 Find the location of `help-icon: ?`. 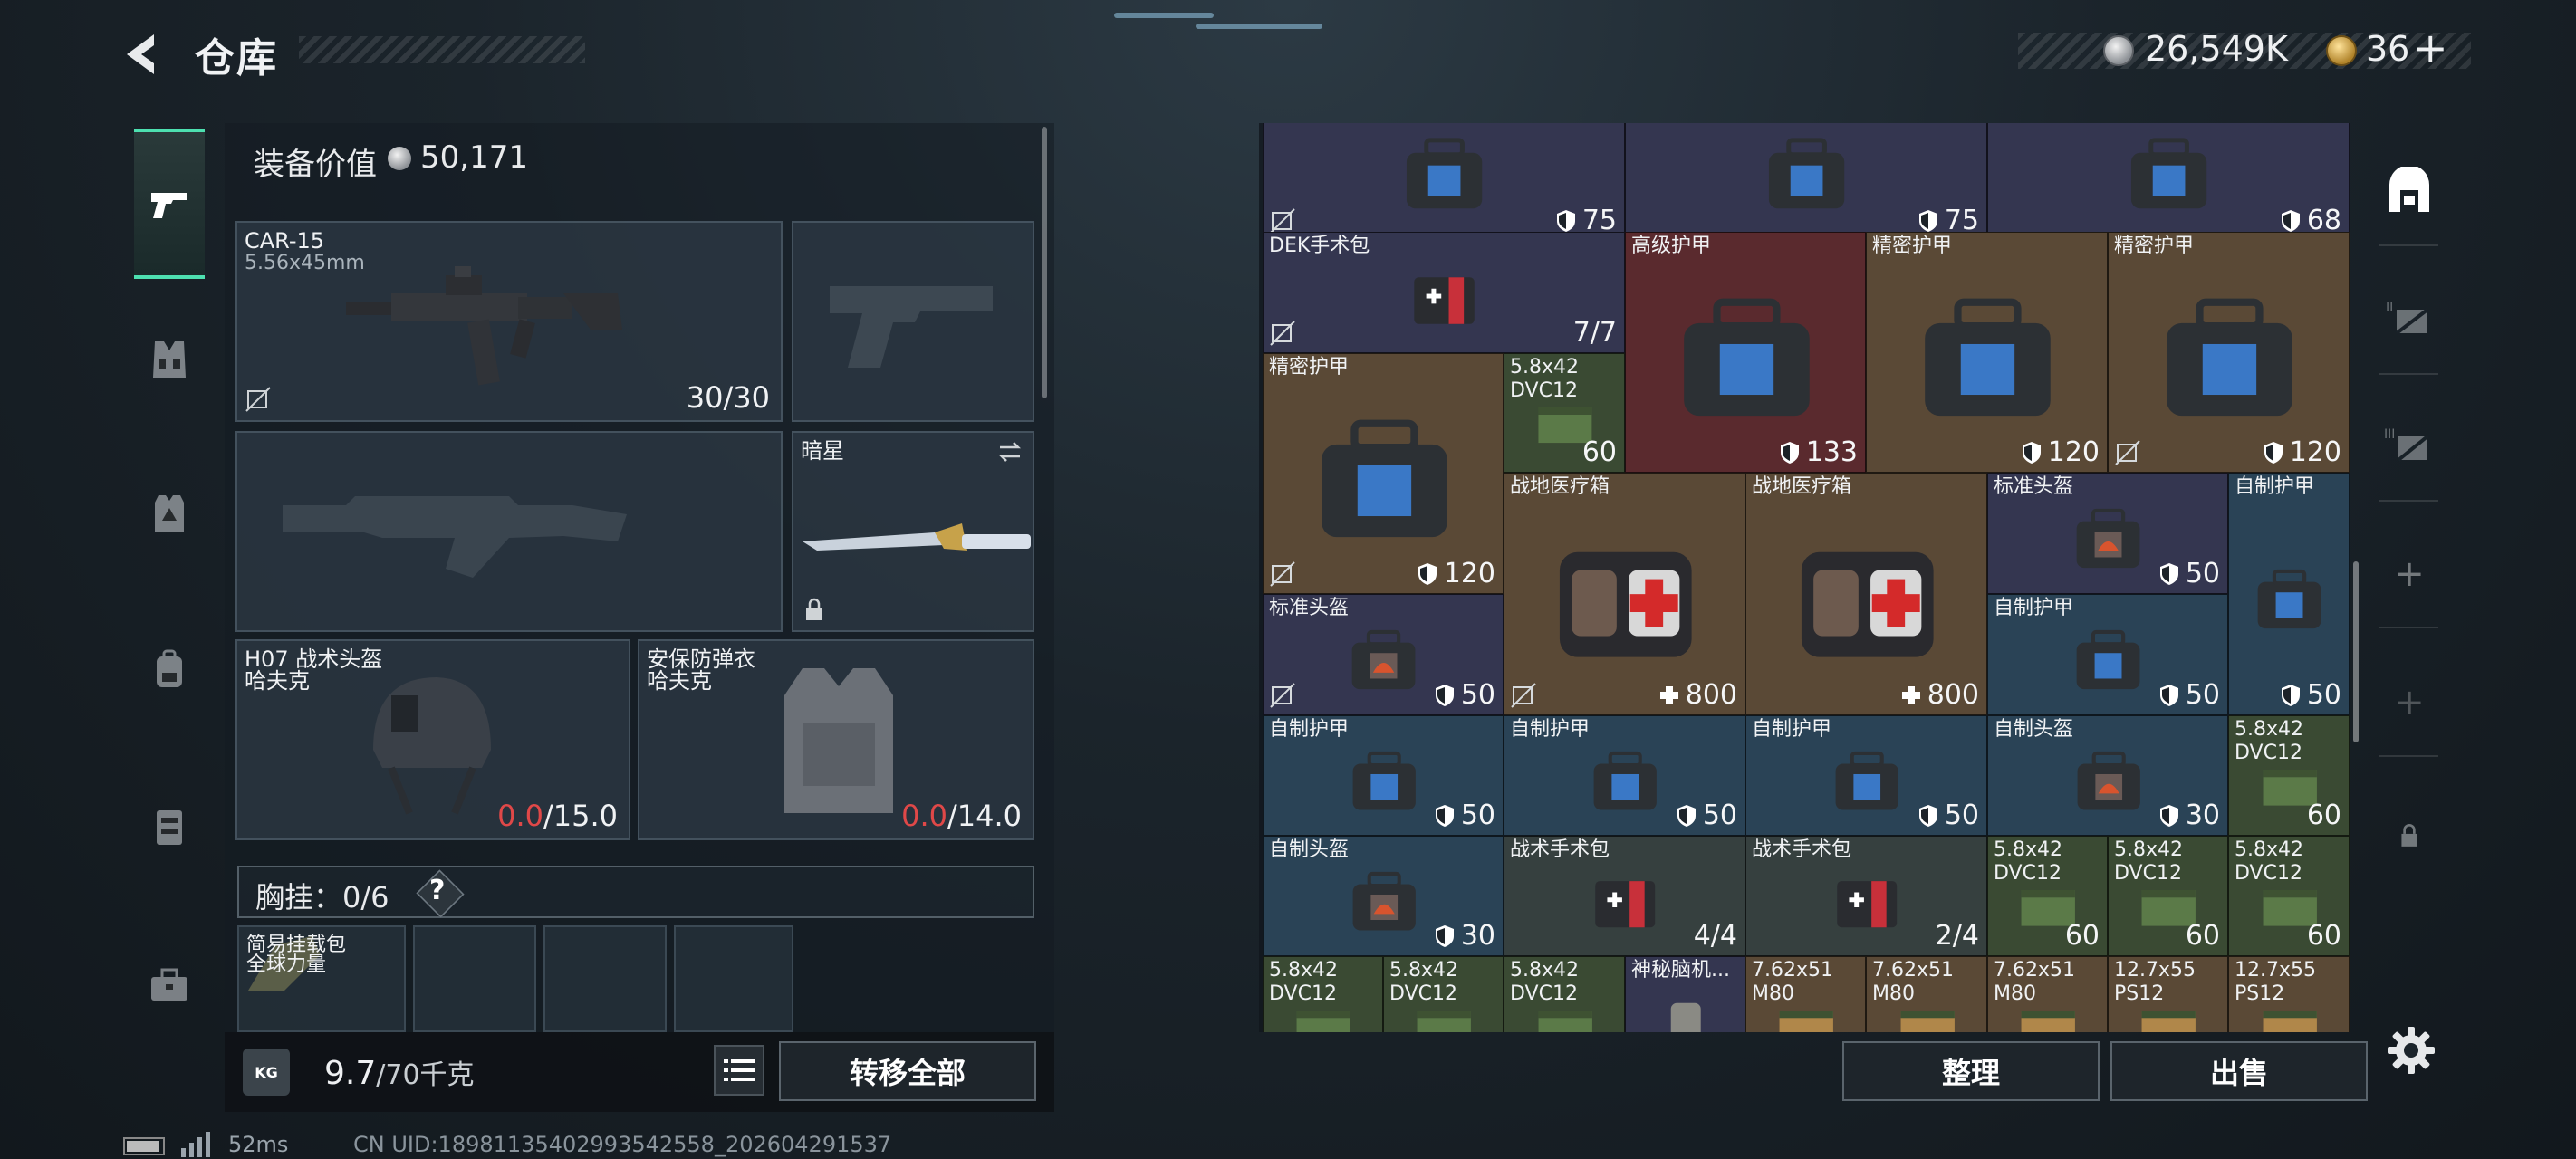

help-icon: ? is located at coordinates (437, 890).